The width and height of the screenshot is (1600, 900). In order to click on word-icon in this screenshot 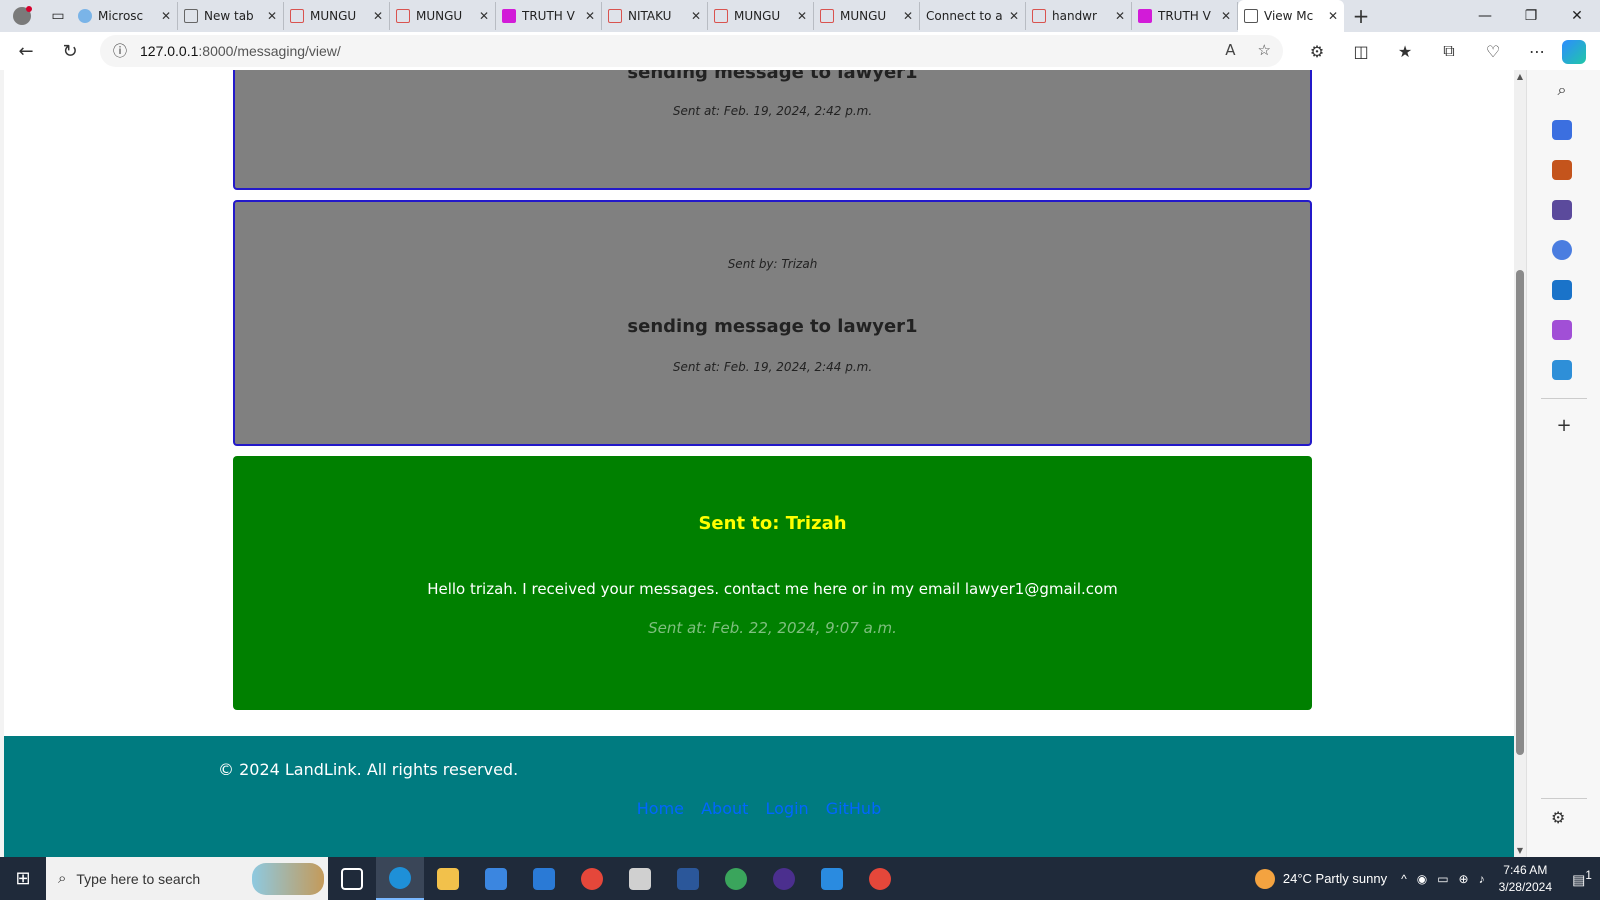, I will do `click(688, 878)`.